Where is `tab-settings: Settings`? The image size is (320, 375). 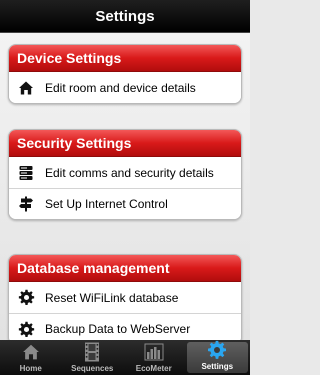
tab-settings: Settings is located at coordinates (217, 356).